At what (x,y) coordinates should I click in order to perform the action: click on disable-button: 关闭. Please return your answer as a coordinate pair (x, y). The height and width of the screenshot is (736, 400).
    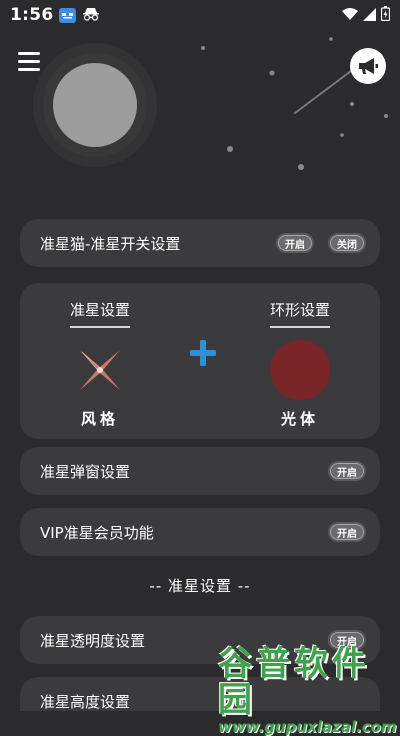
    Looking at the image, I should click on (347, 243).